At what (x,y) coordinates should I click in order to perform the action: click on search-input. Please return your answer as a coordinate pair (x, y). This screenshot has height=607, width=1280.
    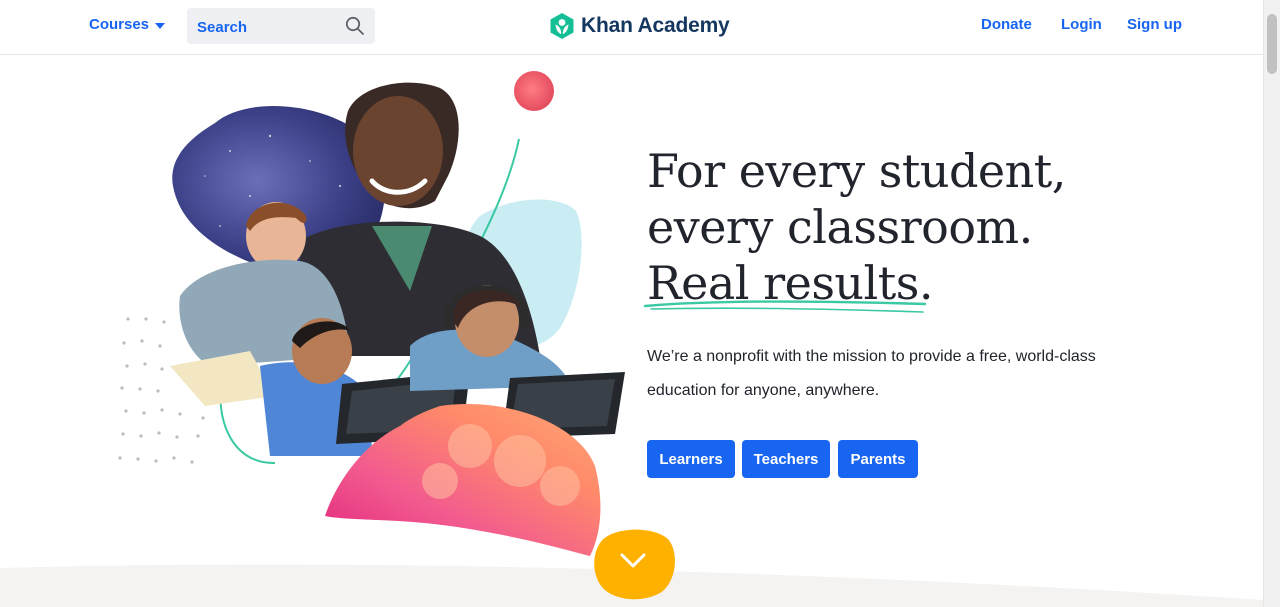
    Looking at the image, I should click on (268, 27).